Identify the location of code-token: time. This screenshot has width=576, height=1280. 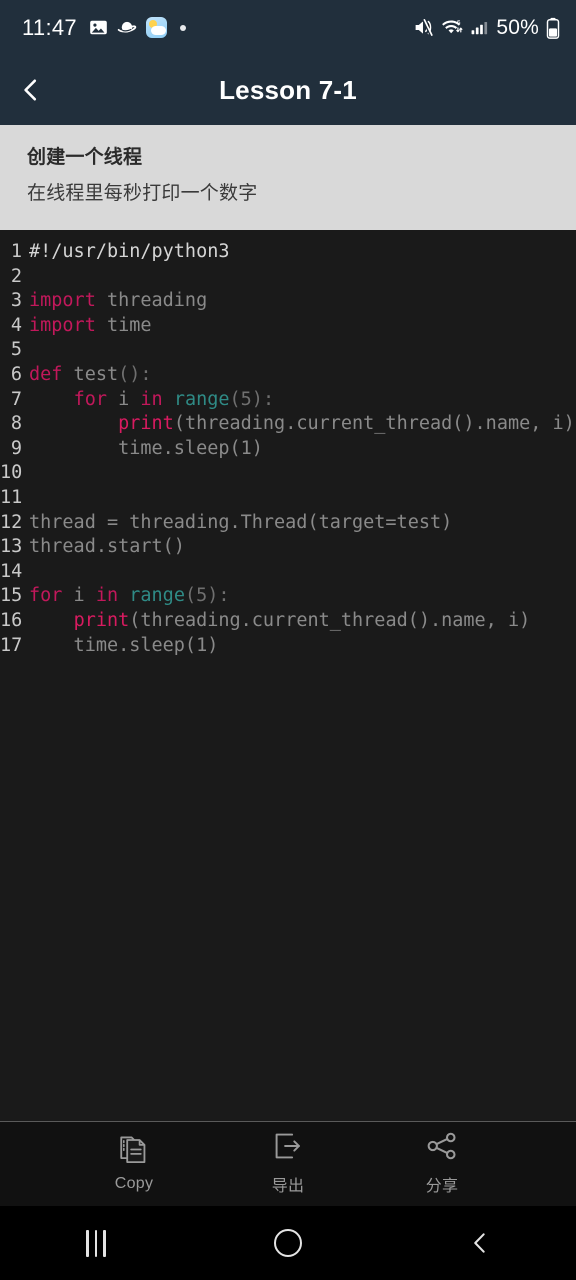
(123, 325).